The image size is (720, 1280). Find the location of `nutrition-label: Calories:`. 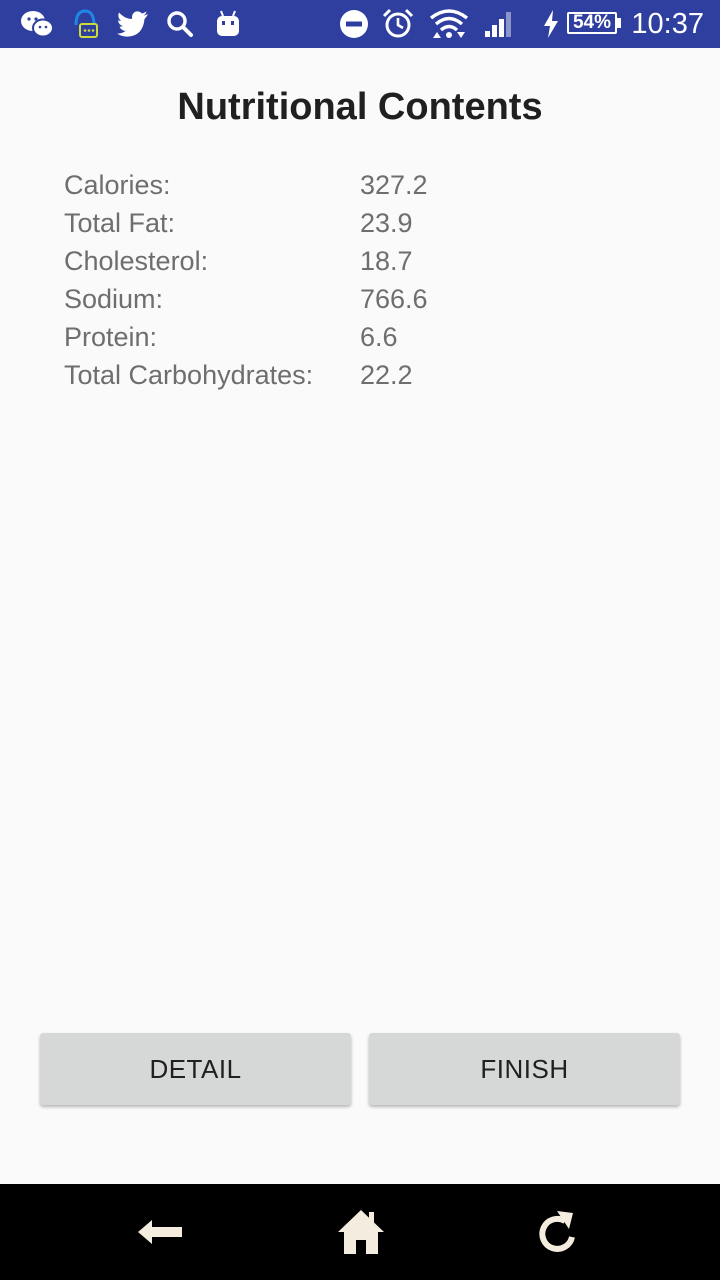

nutrition-label: Calories: is located at coordinates (117, 184).